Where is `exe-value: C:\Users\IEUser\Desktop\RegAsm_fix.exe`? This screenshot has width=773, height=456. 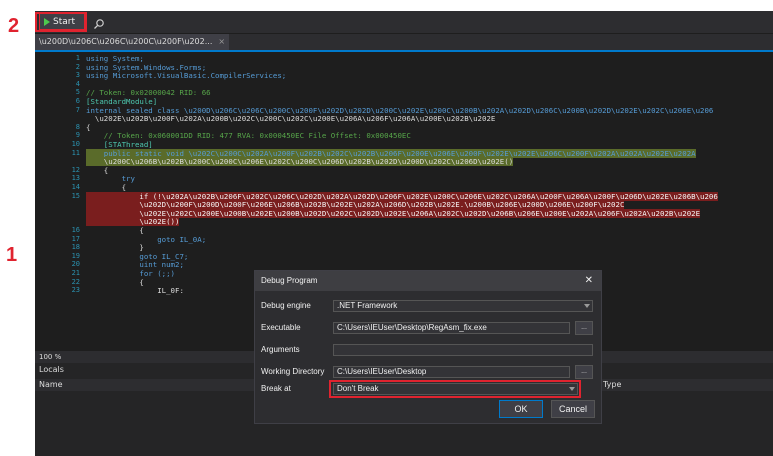
exe-value: C:\Users\IEUser\Desktop\RegAsm_fix.exe is located at coordinates (412, 327).